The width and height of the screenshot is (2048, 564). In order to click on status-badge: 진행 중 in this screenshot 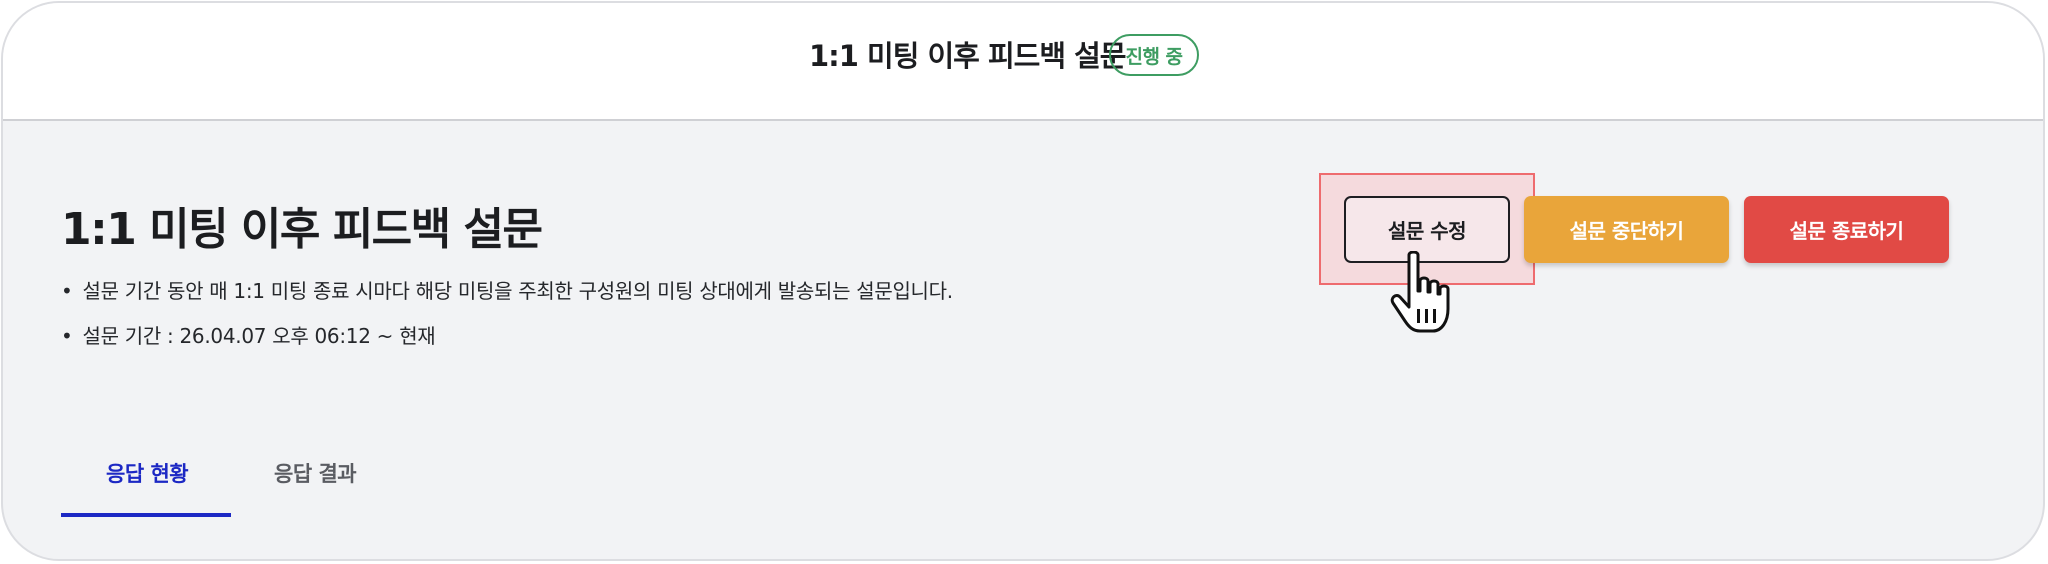, I will do `click(1154, 55)`.